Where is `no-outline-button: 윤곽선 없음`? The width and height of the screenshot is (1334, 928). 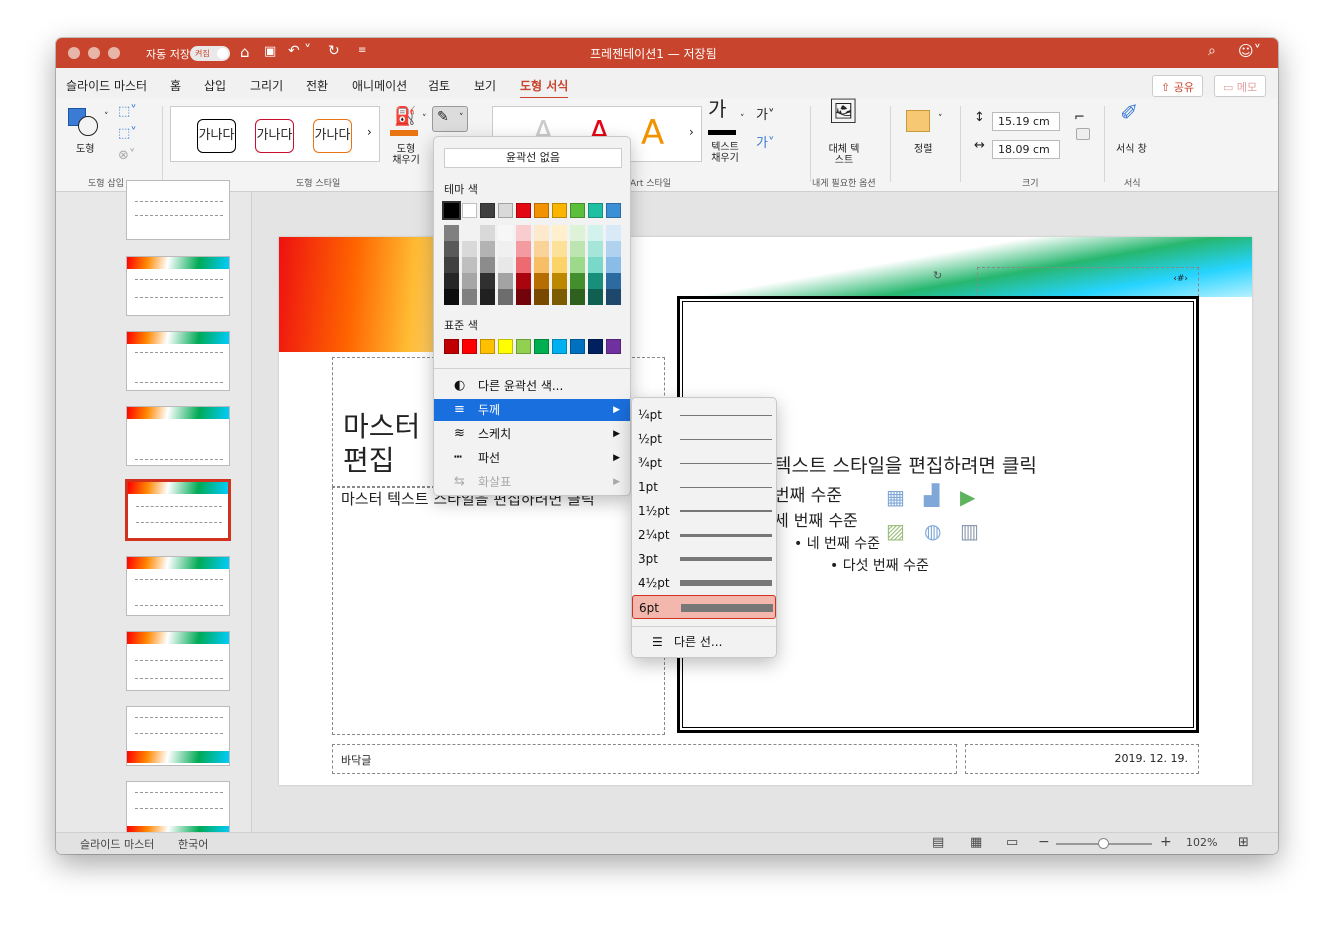 no-outline-button: 윤곽선 없음 is located at coordinates (533, 158).